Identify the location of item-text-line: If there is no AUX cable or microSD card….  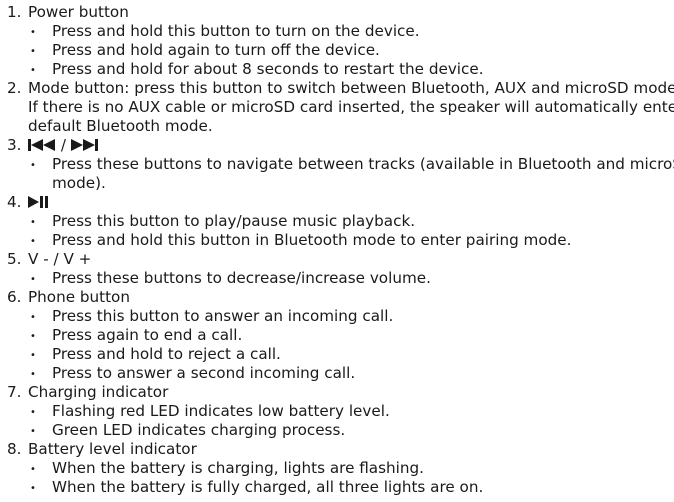
(351, 107).